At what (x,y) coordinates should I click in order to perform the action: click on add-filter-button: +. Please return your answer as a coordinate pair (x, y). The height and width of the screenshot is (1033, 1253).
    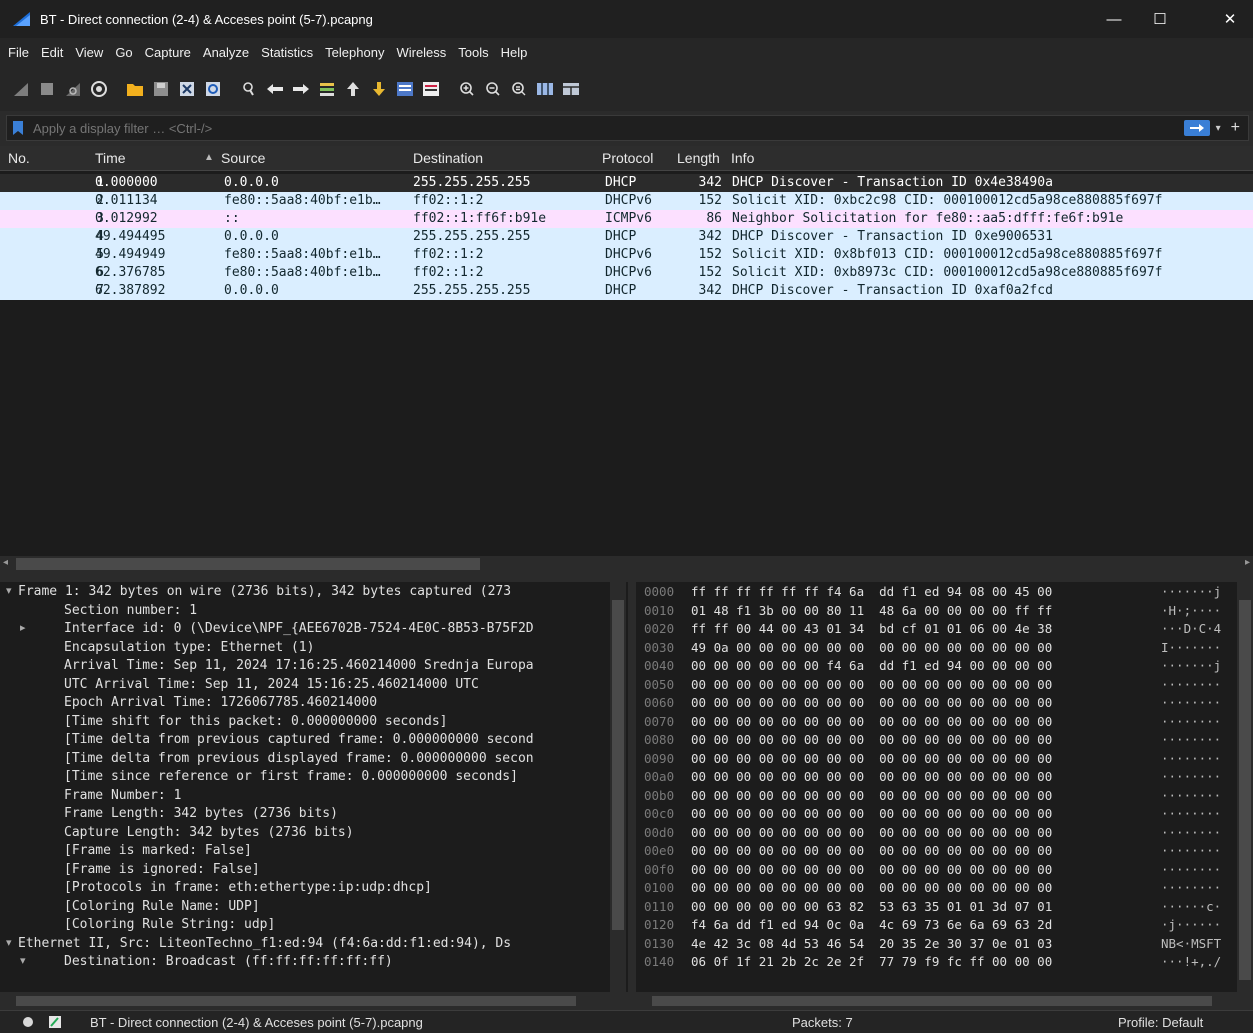
    Looking at the image, I should click on (1235, 128).